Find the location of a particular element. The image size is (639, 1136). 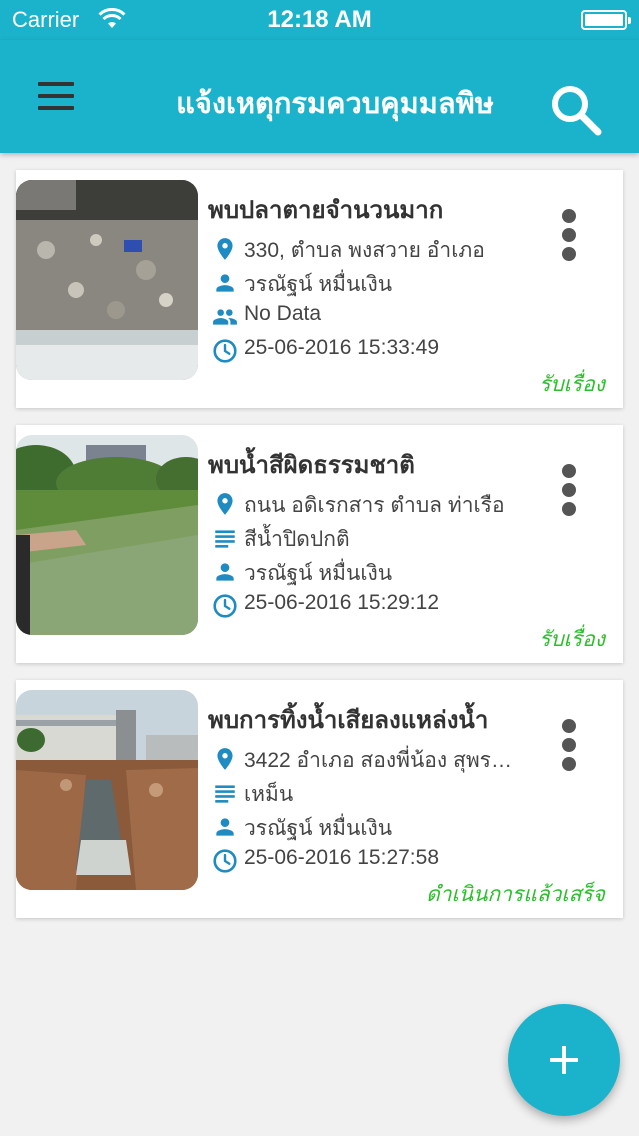

datetime-text: 25-06-2016 15:29:12 is located at coordinates (341, 602).